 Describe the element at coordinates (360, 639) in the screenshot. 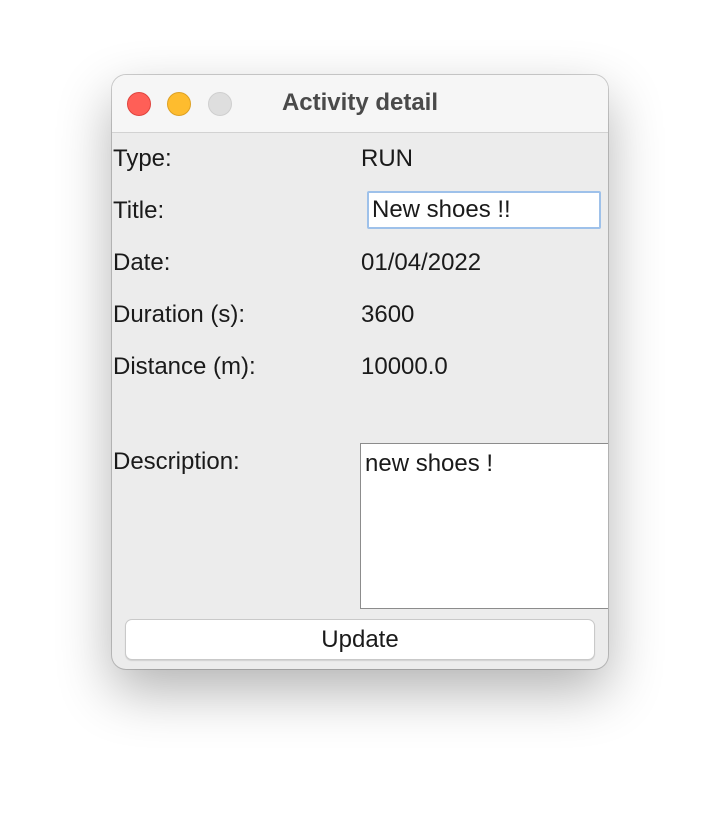

I see `update-button: Update` at that location.